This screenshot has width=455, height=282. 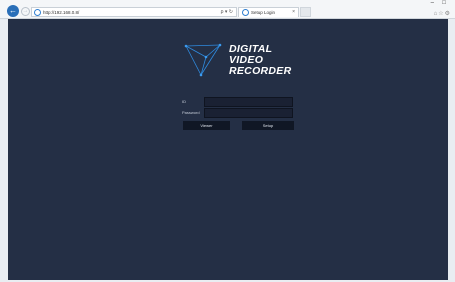 I want to click on forward-button: →, so click(x=25, y=11).